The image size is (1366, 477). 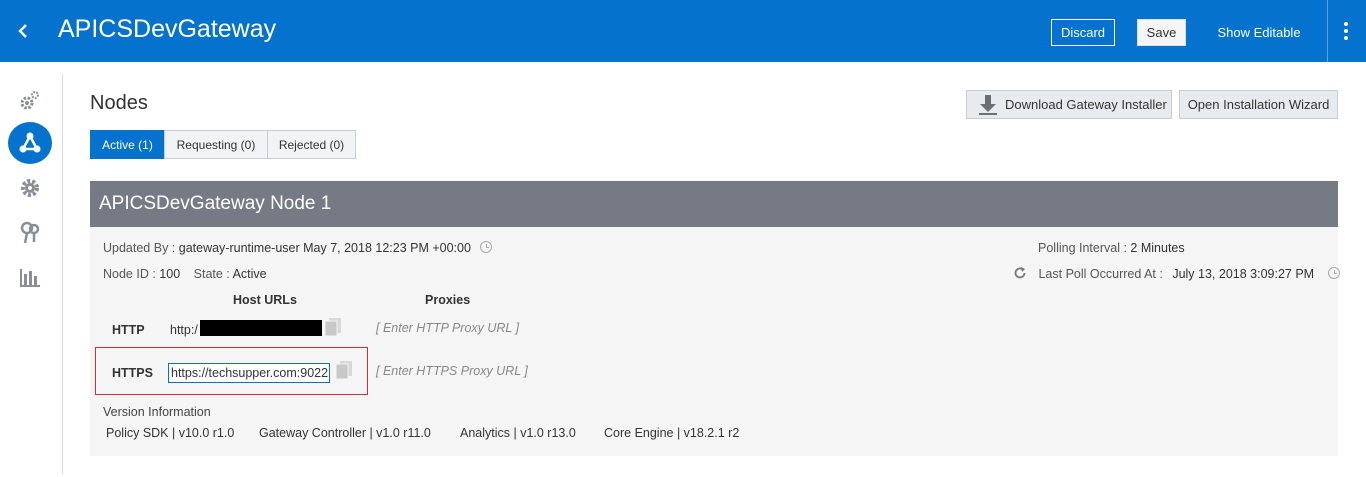 I want to click on tab-requesting: Requesting (0), so click(x=216, y=144).